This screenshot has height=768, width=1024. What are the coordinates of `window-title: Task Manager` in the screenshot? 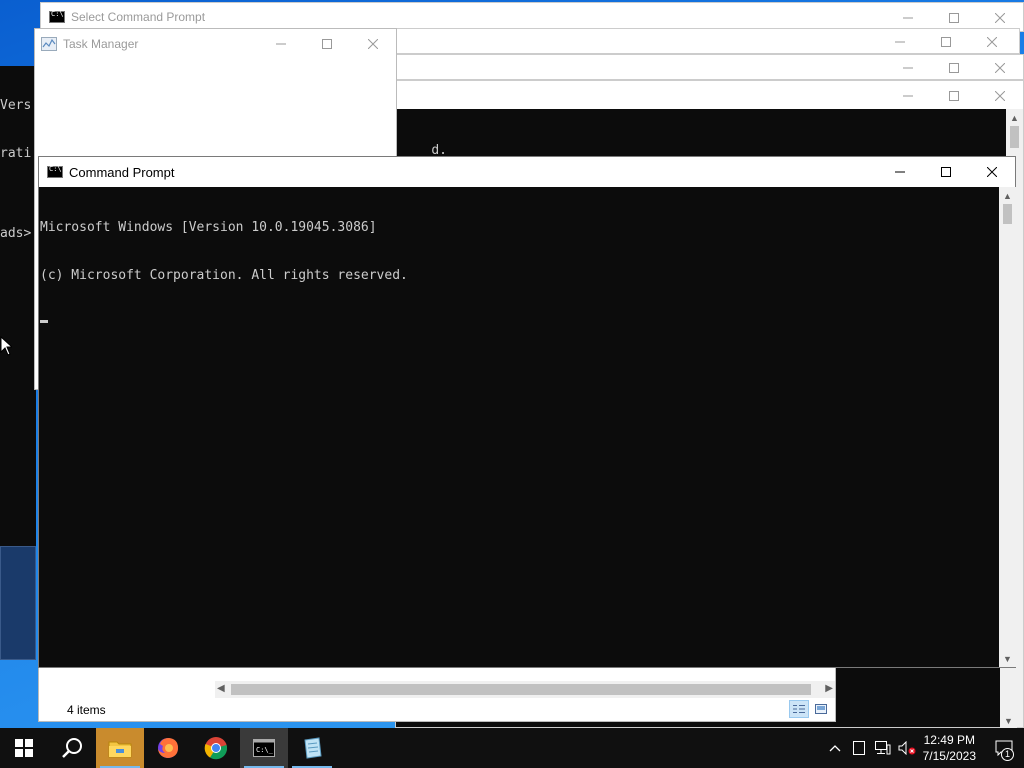 It's located at (101, 43).